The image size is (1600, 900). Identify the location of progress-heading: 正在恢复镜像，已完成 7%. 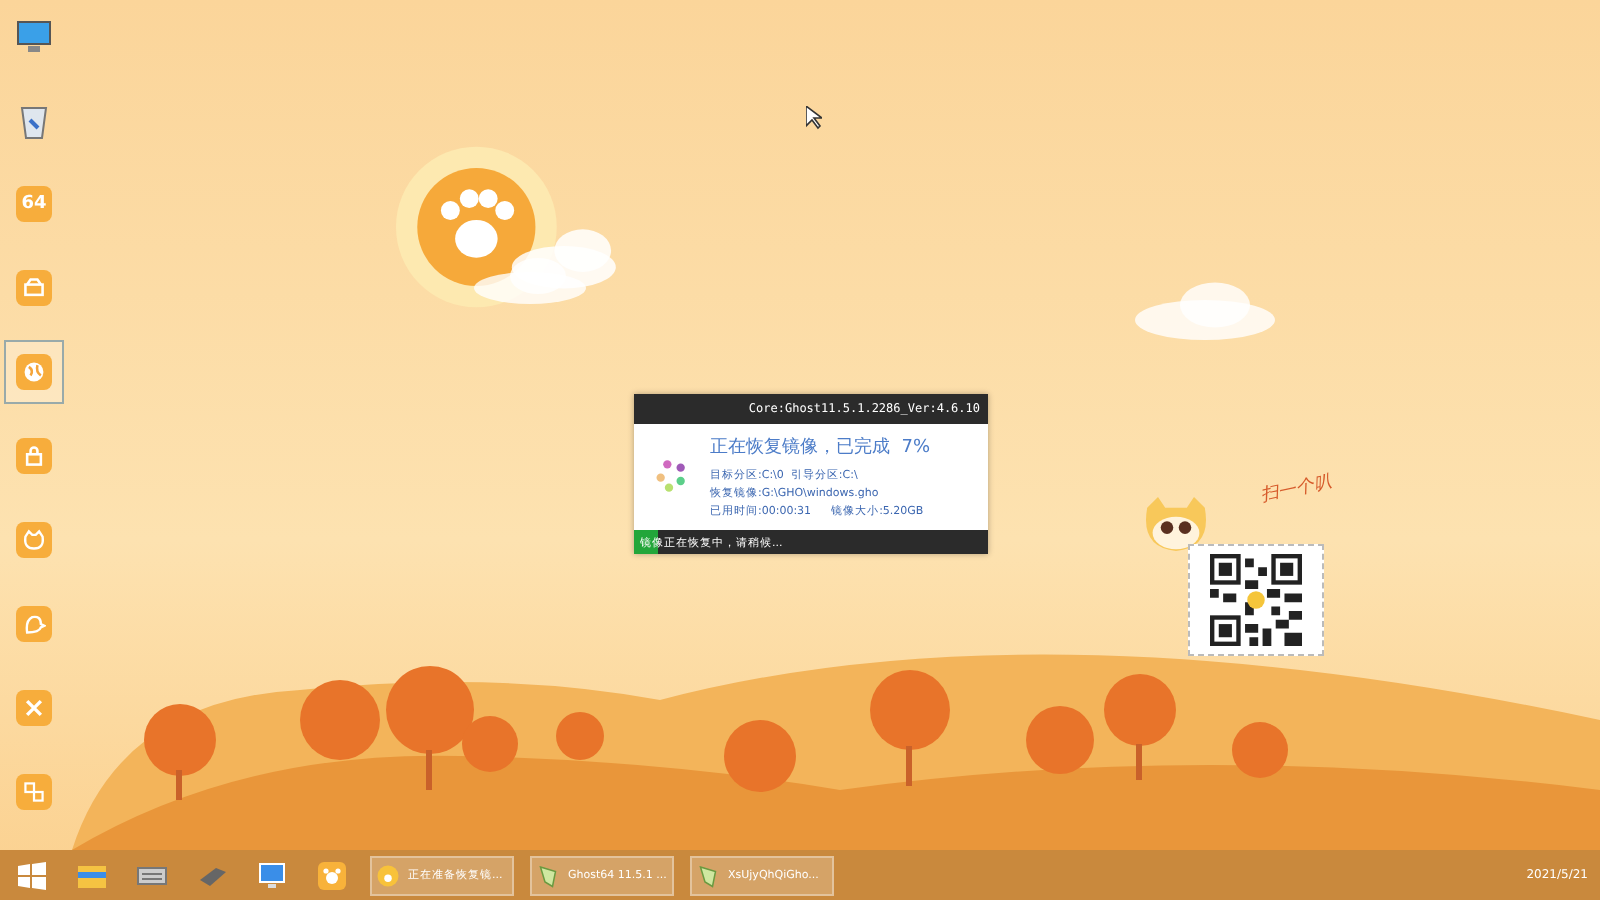
(820, 447).